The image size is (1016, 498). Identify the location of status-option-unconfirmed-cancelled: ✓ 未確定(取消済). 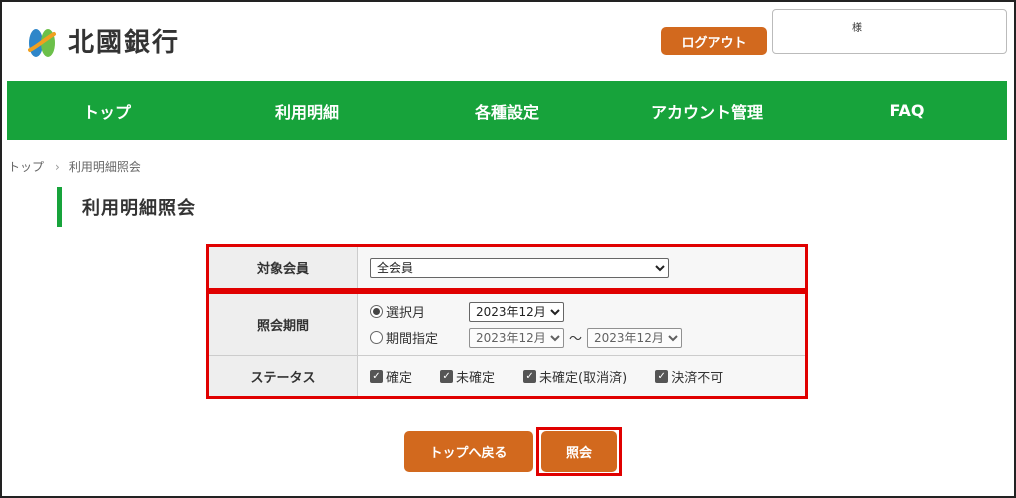
(575, 376).